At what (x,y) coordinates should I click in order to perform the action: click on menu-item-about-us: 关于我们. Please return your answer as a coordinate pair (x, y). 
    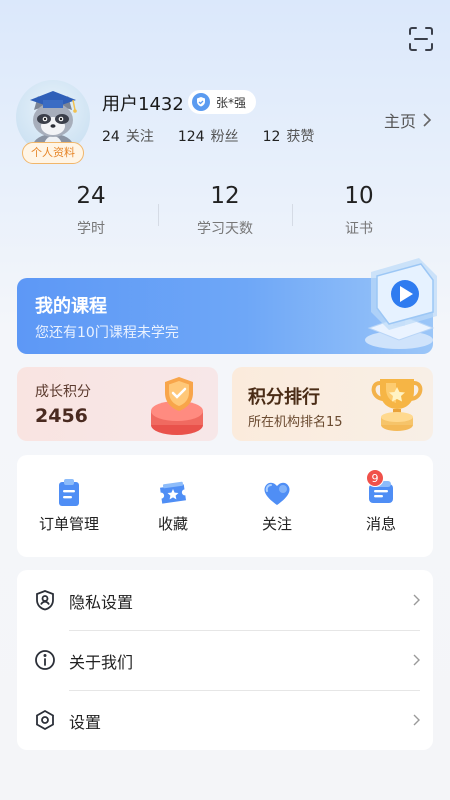
    Looking at the image, I should click on (225, 660).